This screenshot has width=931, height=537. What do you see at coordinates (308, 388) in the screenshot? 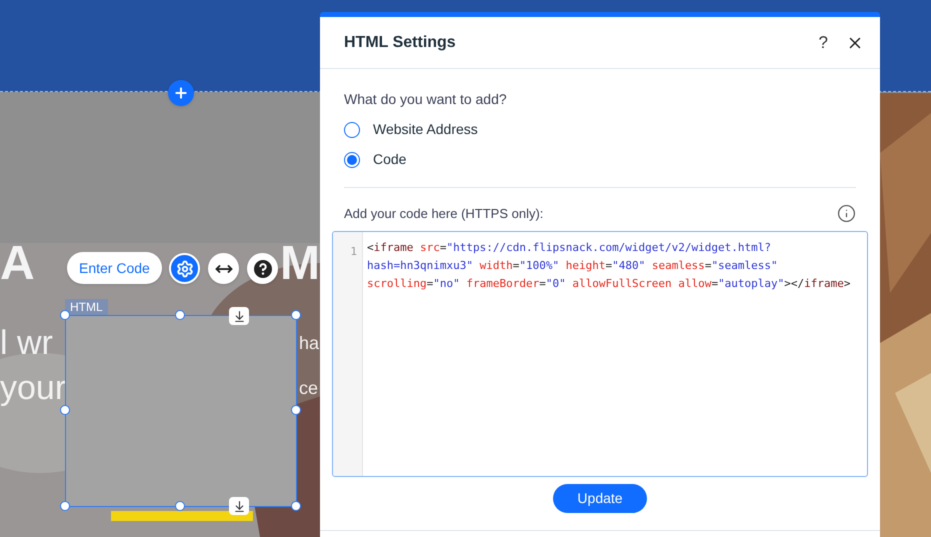
I see `hero-text: ce` at bounding box center [308, 388].